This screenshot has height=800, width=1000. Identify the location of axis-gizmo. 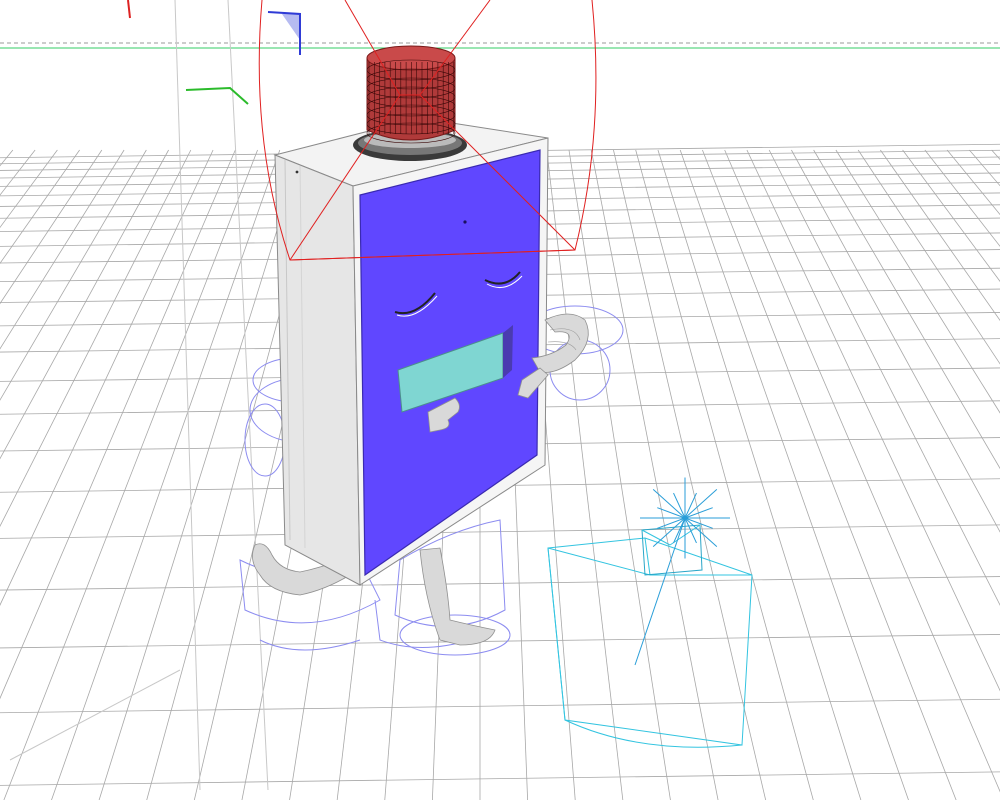
(214, 52).